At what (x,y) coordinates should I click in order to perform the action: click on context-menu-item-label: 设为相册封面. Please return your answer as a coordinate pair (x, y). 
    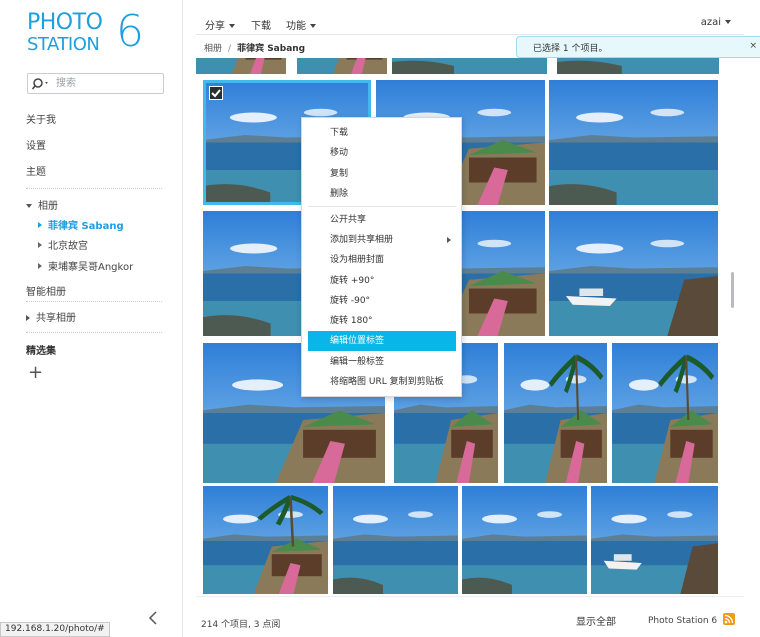
    Looking at the image, I should click on (357, 260).